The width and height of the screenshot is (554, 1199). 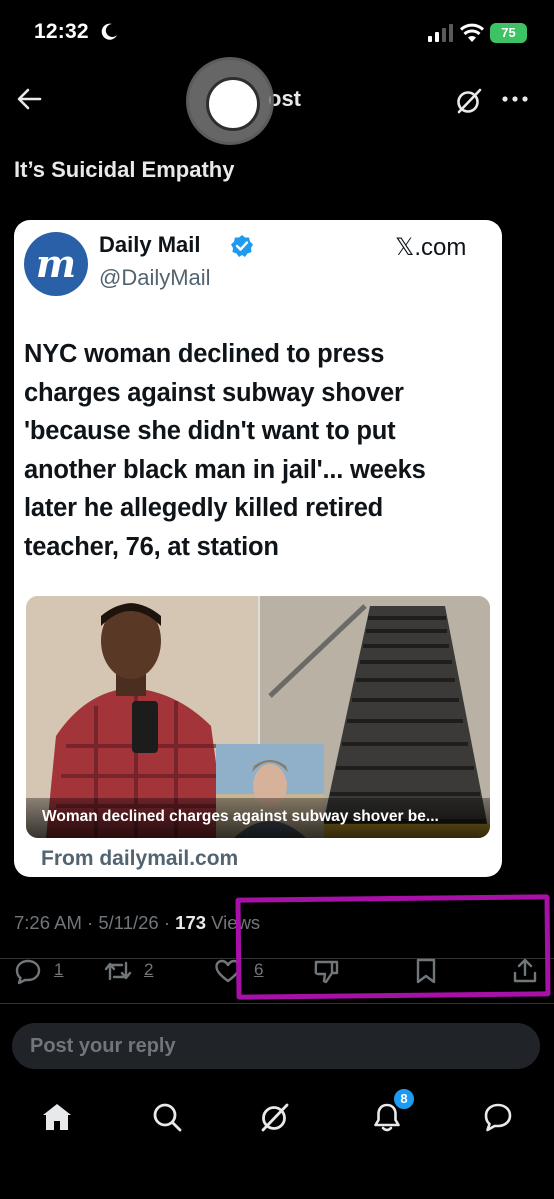 What do you see at coordinates (498, 1117) in the screenshot?
I see `messages-icon` at bounding box center [498, 1117].